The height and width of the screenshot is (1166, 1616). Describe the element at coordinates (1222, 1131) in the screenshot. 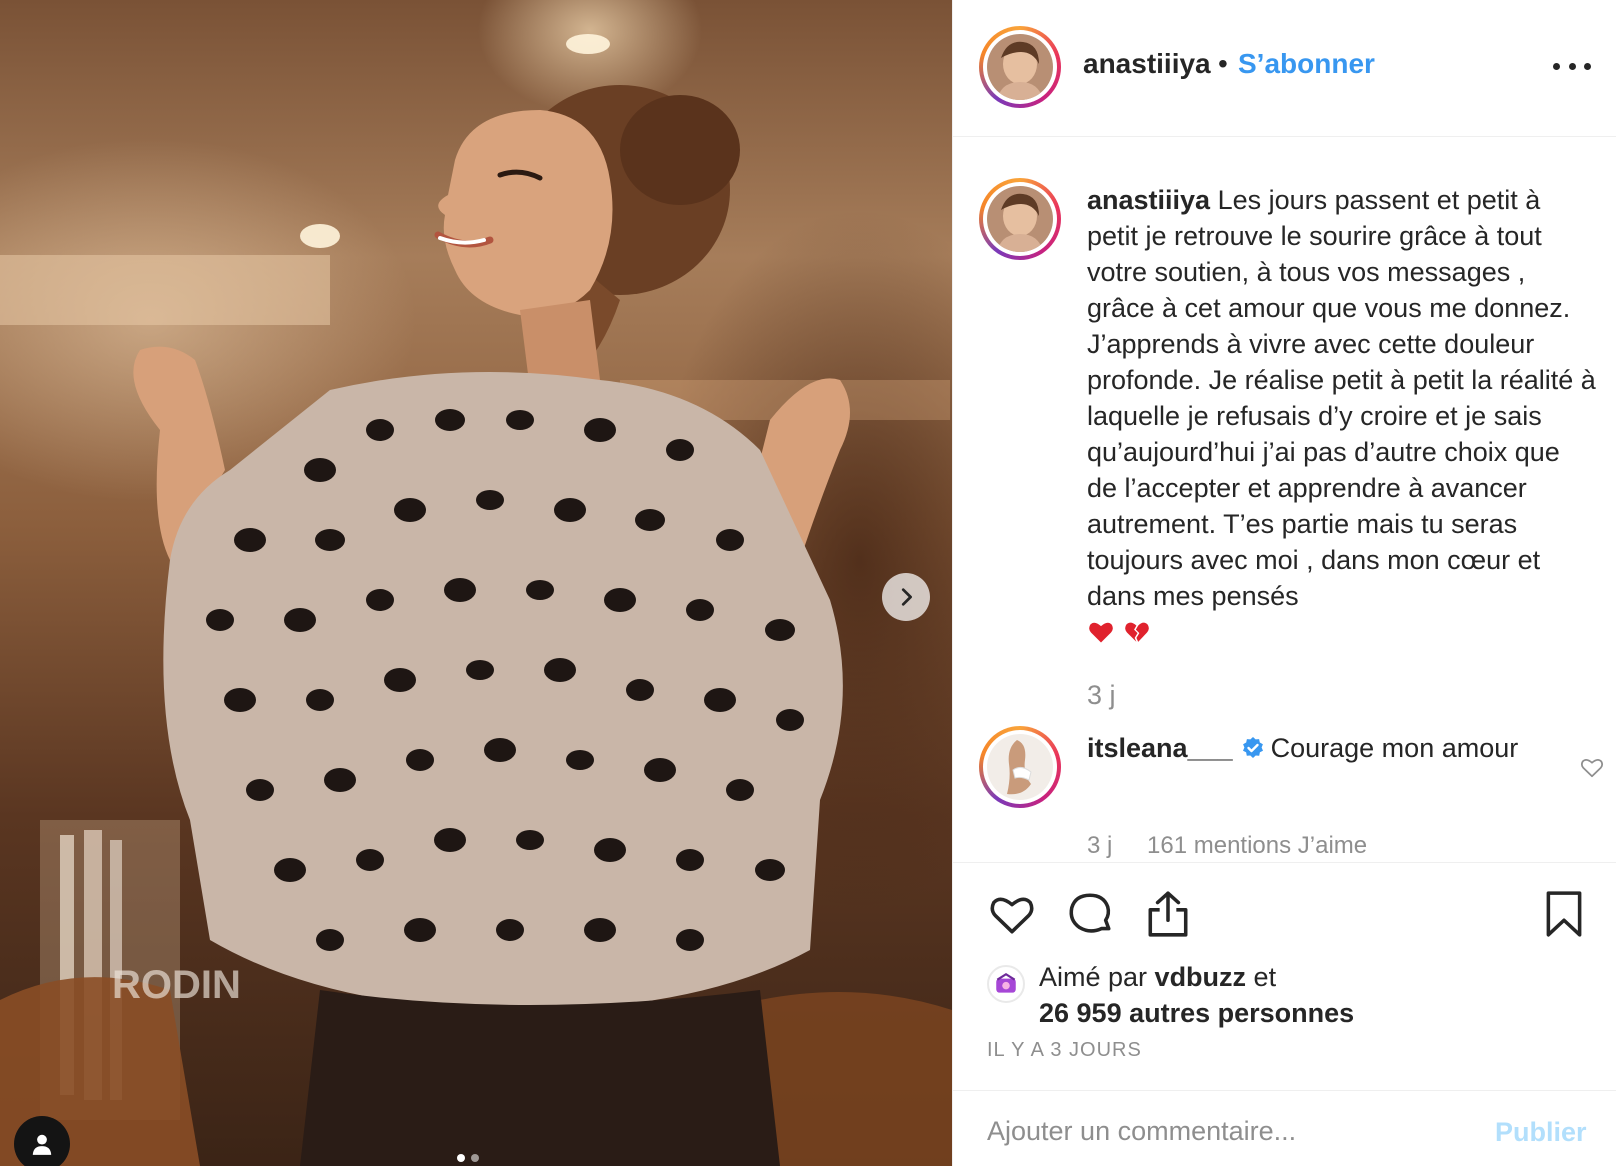

I see `comment-input` at that location.